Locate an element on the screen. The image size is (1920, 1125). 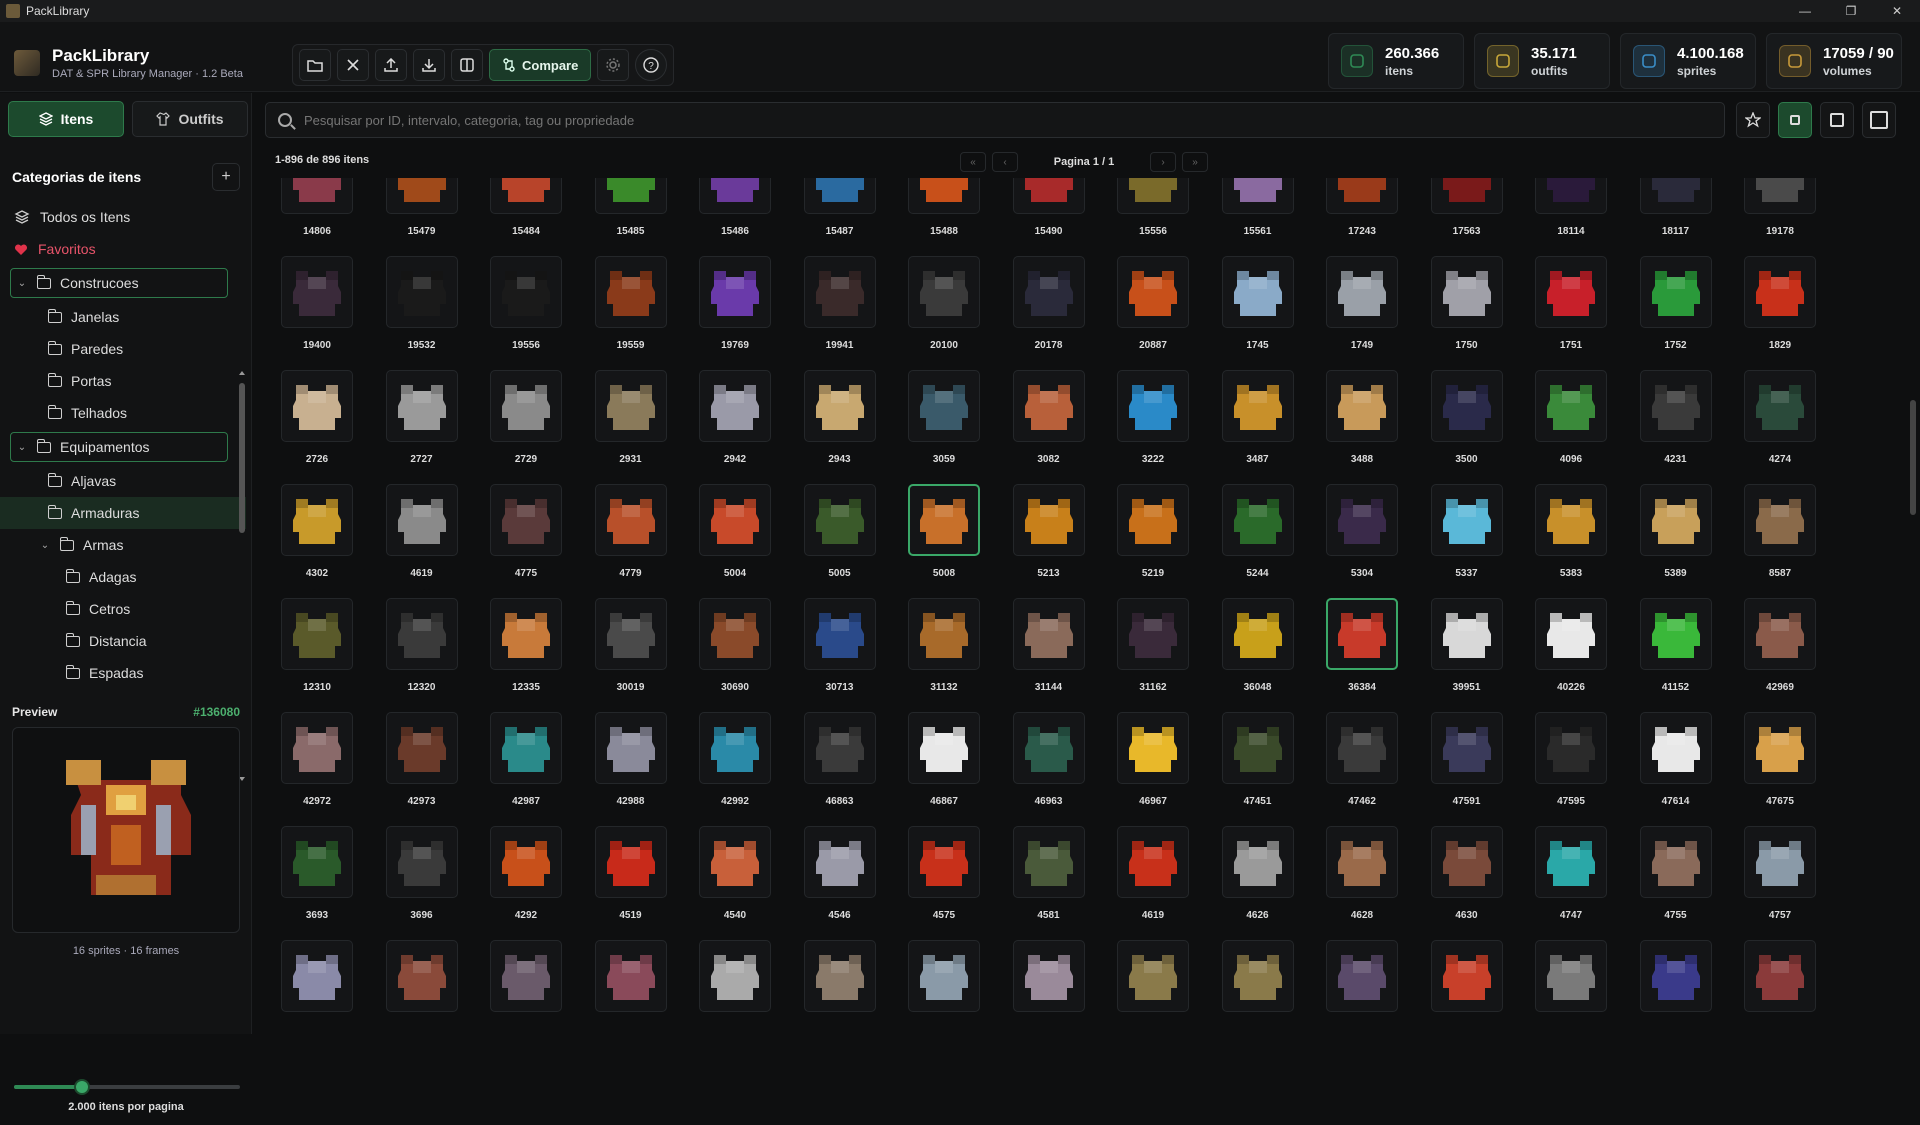
item-cell: 4747 is located at coordinates (1571, 883).